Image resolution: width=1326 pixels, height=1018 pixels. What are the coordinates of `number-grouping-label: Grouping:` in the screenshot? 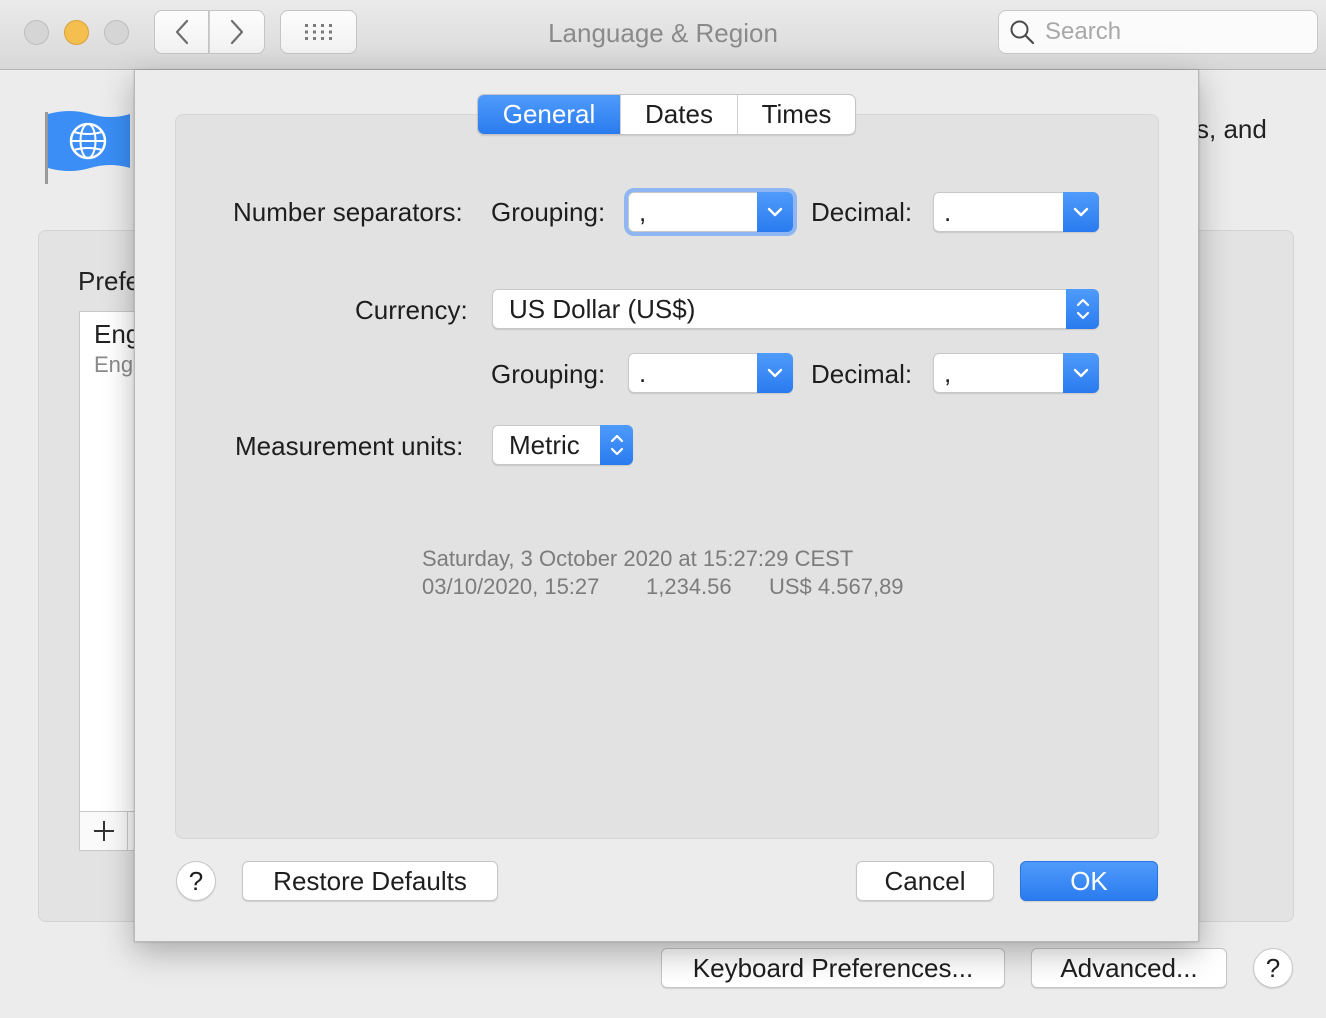 It's located at (548, 212).